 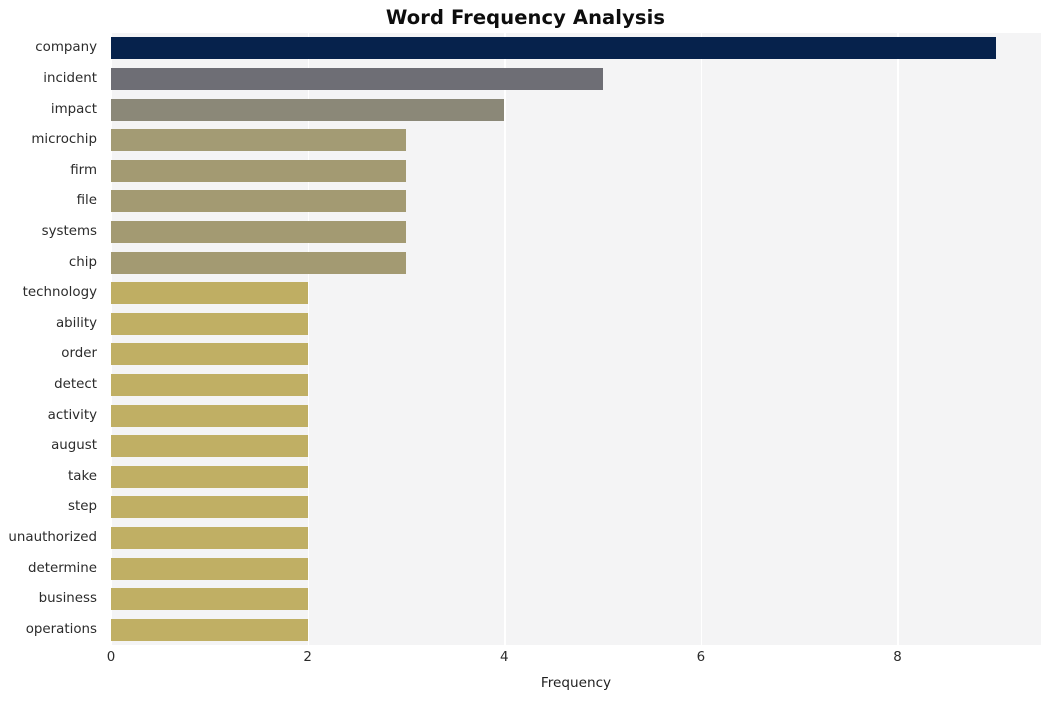 I want to click on bar-impact, so click(x=308, y=109).